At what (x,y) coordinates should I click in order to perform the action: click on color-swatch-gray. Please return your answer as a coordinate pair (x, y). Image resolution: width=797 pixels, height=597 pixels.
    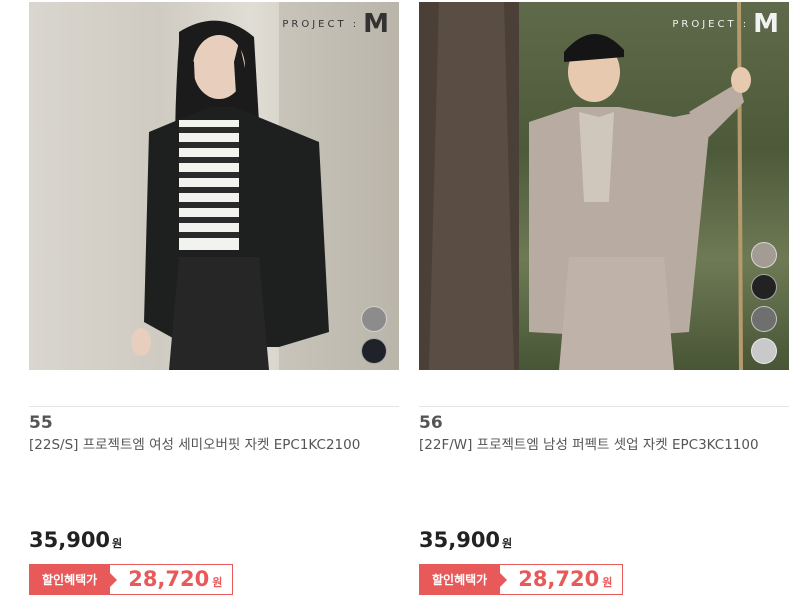
    Looking at the image, I should click on (374, 319).